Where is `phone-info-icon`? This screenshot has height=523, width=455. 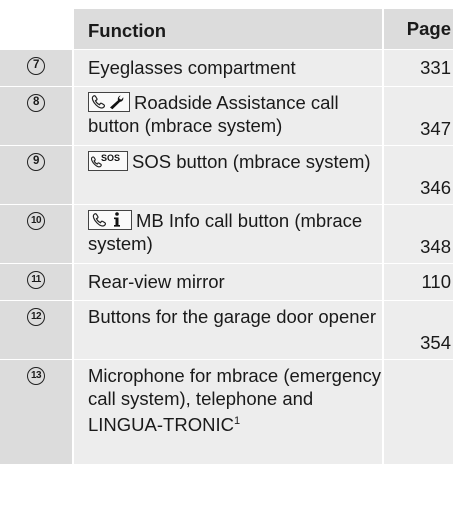
phone-info-icon is located at coordinates (110, 220).